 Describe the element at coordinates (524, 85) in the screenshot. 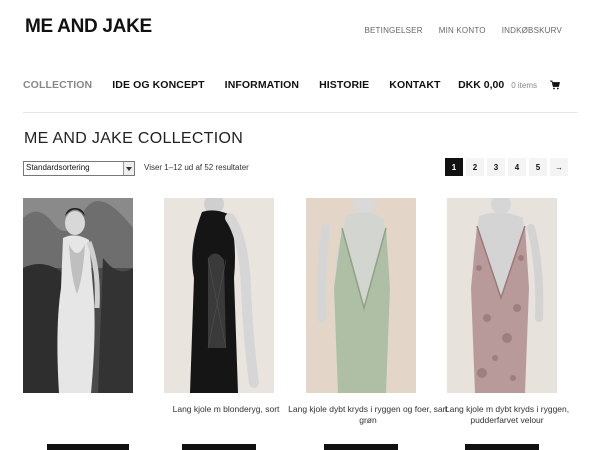

I see `cart-item-count: 0 items` at that location.